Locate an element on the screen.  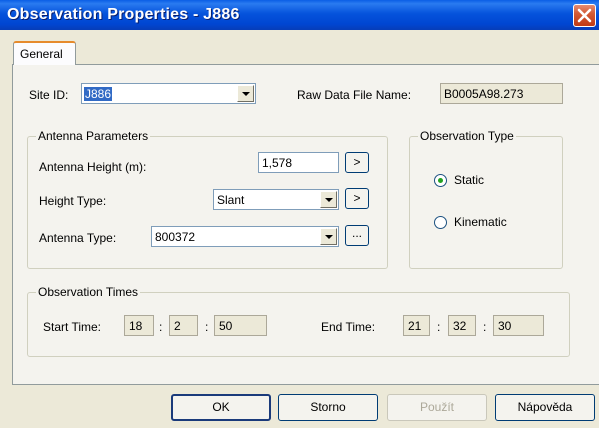
observation-times-group is located at coordinates (298, 324).